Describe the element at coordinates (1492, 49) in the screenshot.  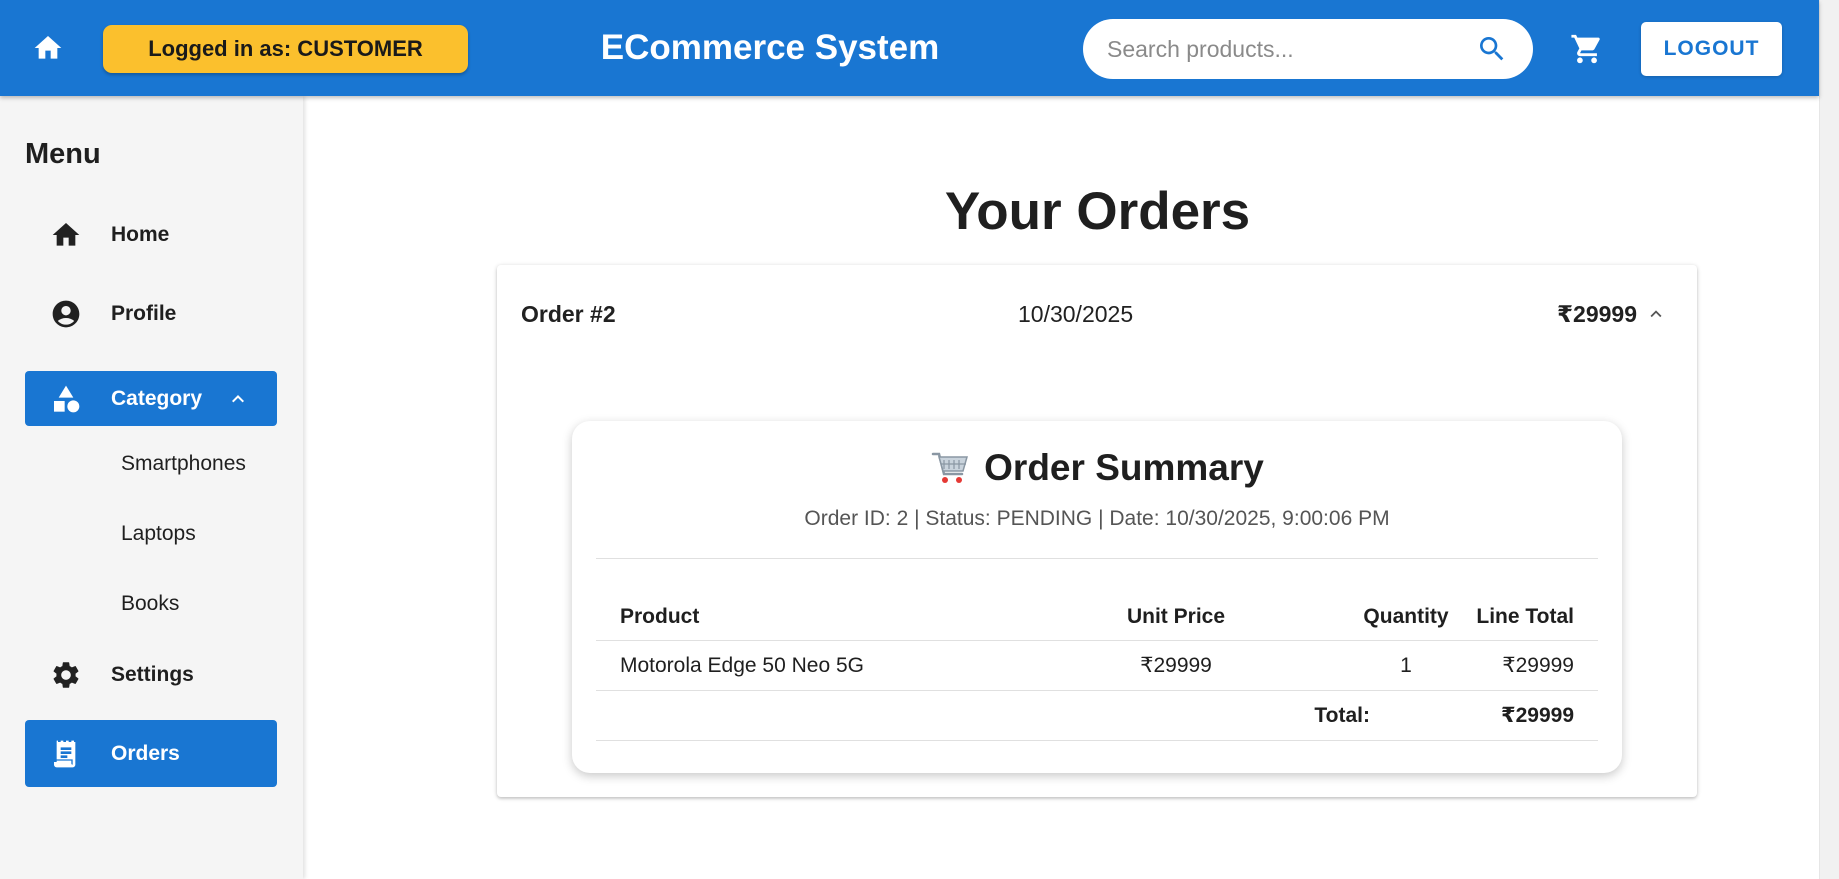
I see `search-icon` at that location.